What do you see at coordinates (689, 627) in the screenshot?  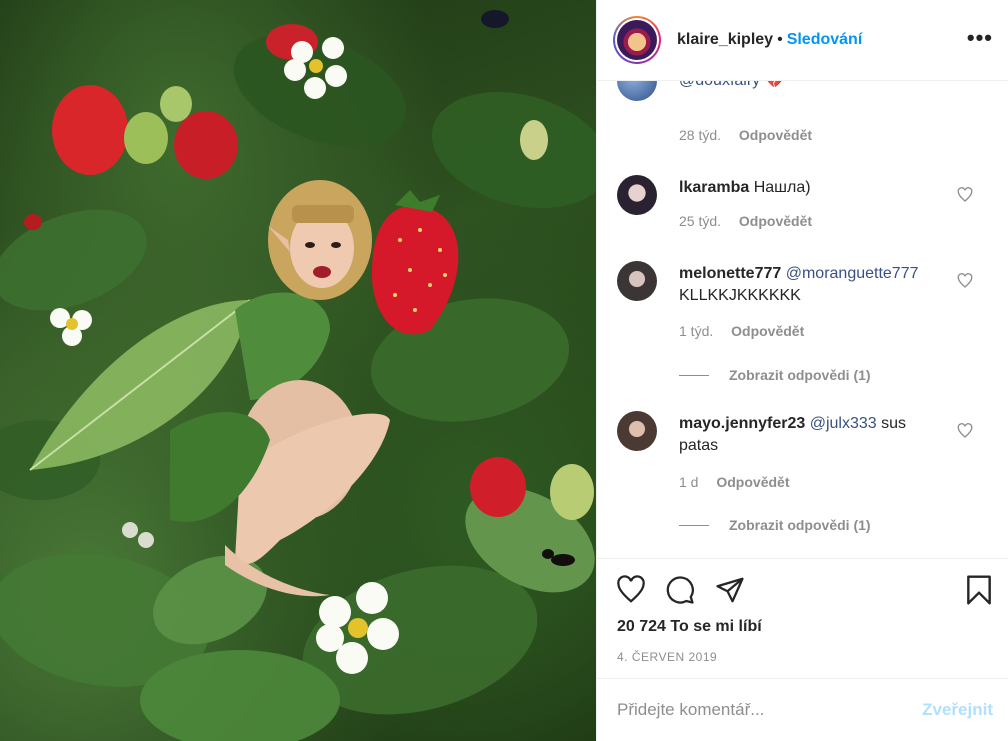 I see `likes-count: 20 724 To se mi líbí` at bounding box center [689, 627].